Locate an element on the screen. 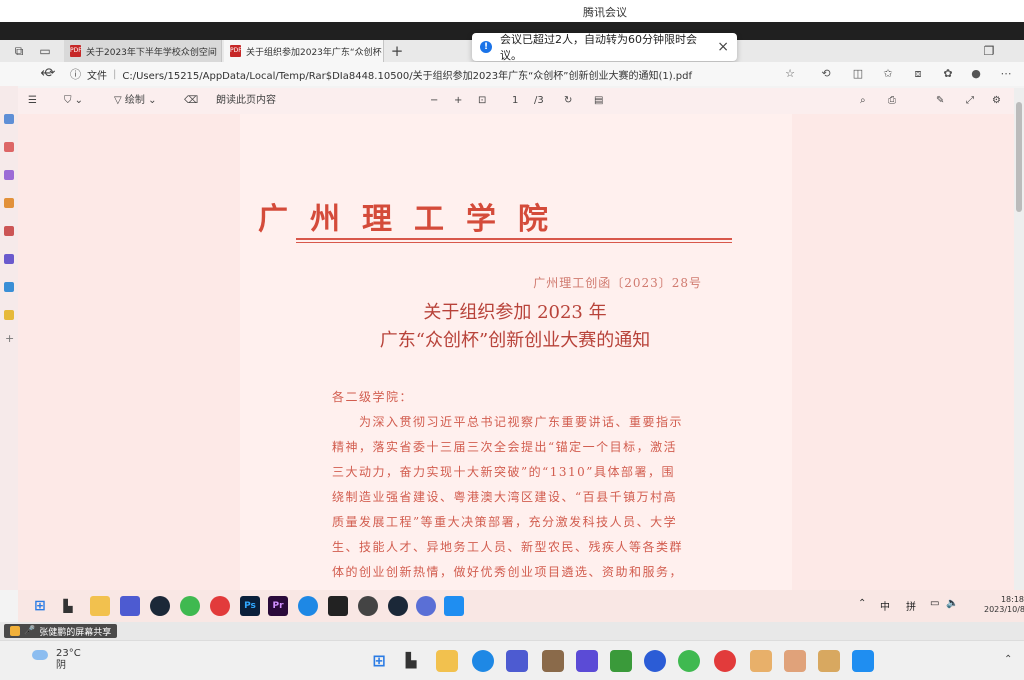 The height and width of the screenshot is (680, 1024). info-icon: ! is located at coordinates (486, 47).